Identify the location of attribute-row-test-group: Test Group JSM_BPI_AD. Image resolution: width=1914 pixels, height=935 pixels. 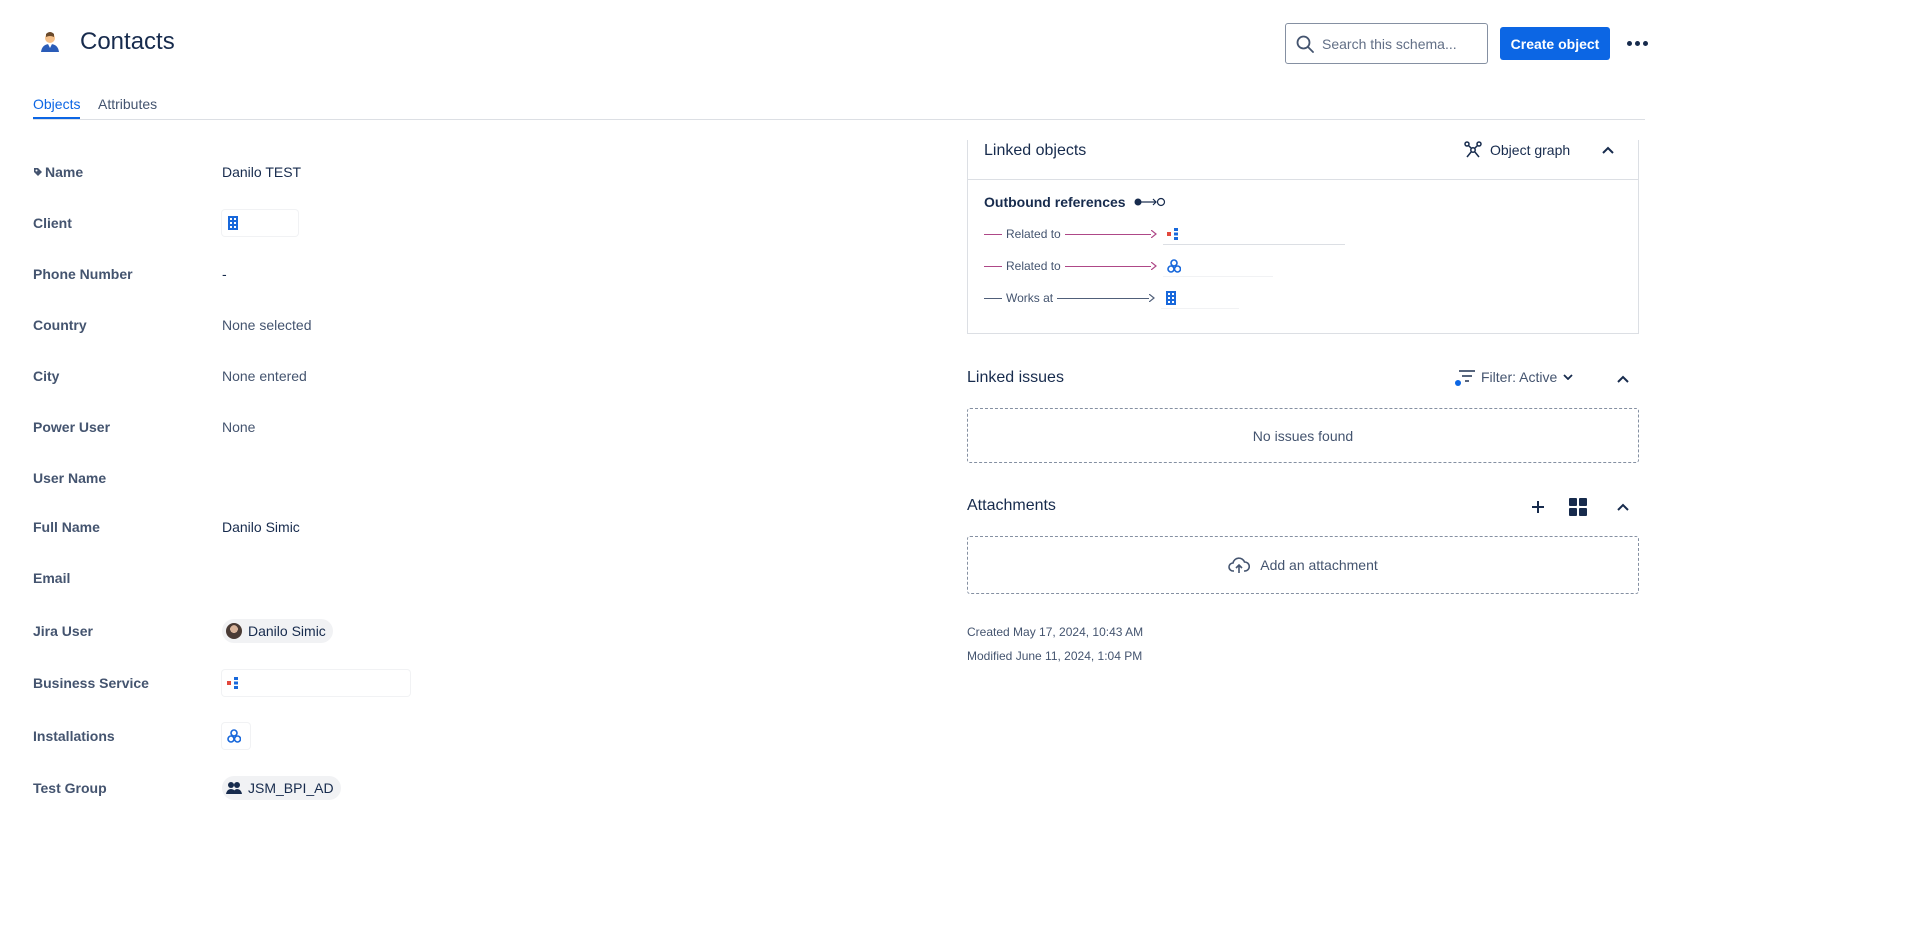
(283, 788).